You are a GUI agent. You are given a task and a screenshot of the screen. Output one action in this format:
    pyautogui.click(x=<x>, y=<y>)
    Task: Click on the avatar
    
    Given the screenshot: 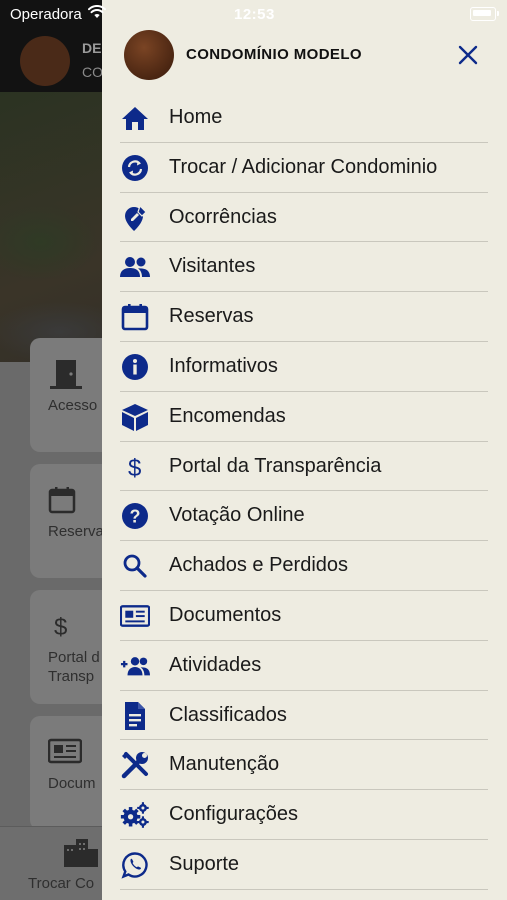 What is the action you would take?
    pyautogui.click(x=149, y=55)
    